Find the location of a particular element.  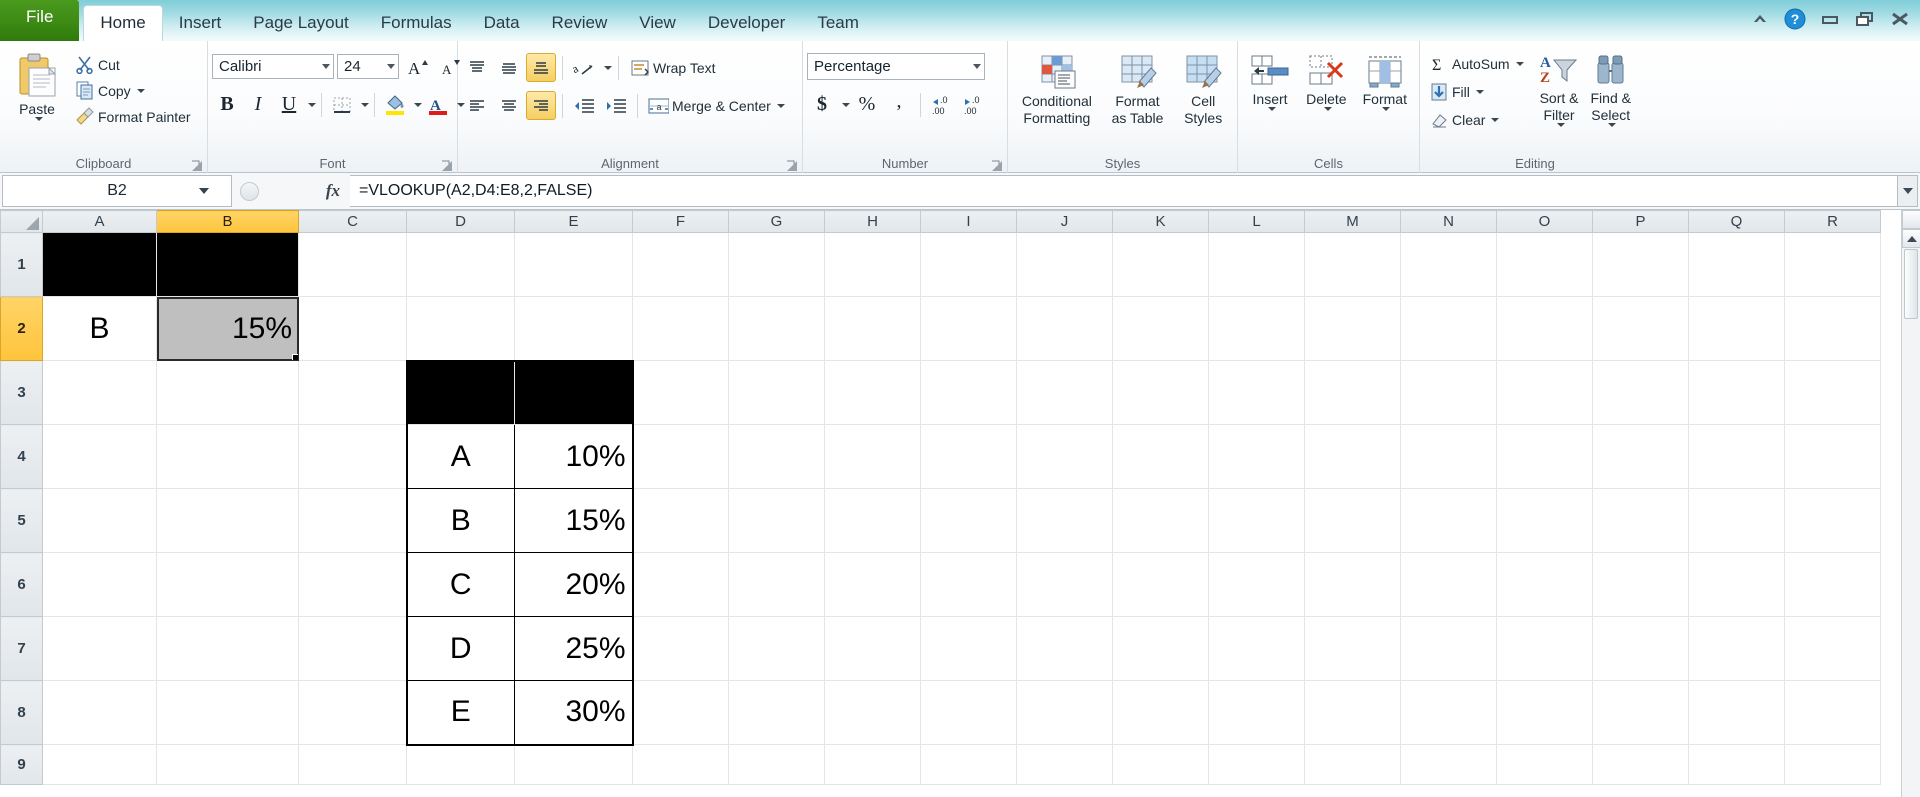

cell-F5 is located at coordinates (680, 520).